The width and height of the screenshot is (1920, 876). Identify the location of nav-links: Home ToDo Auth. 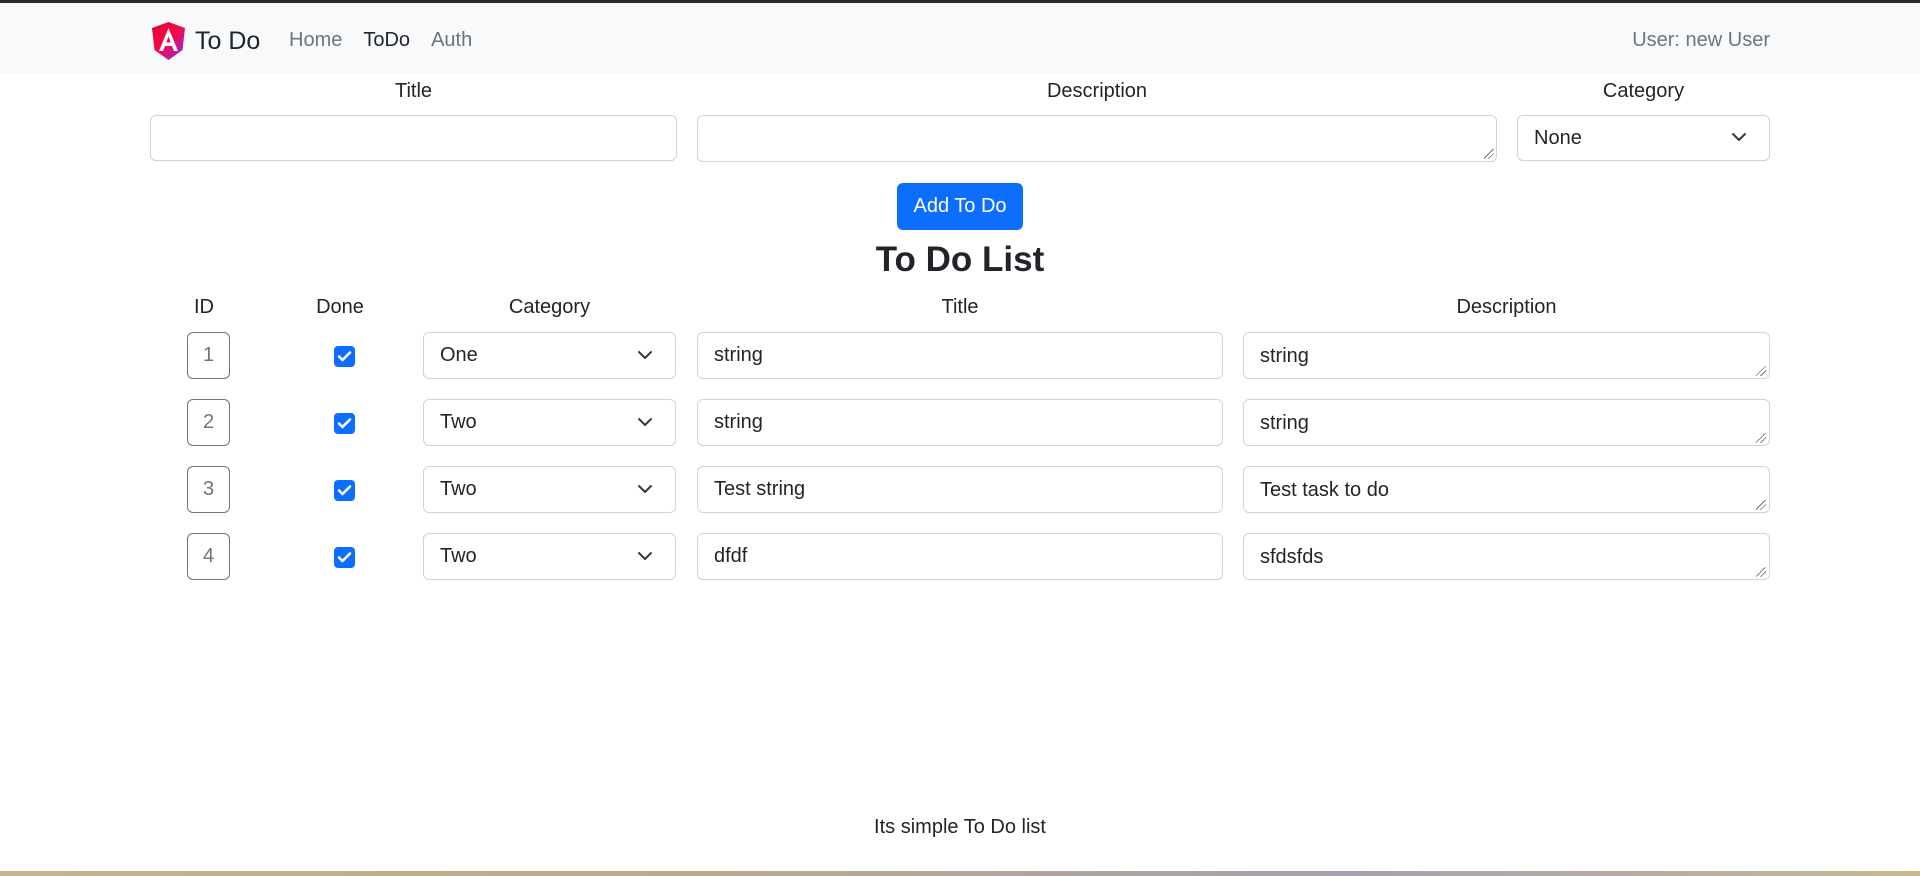
(391, 40).